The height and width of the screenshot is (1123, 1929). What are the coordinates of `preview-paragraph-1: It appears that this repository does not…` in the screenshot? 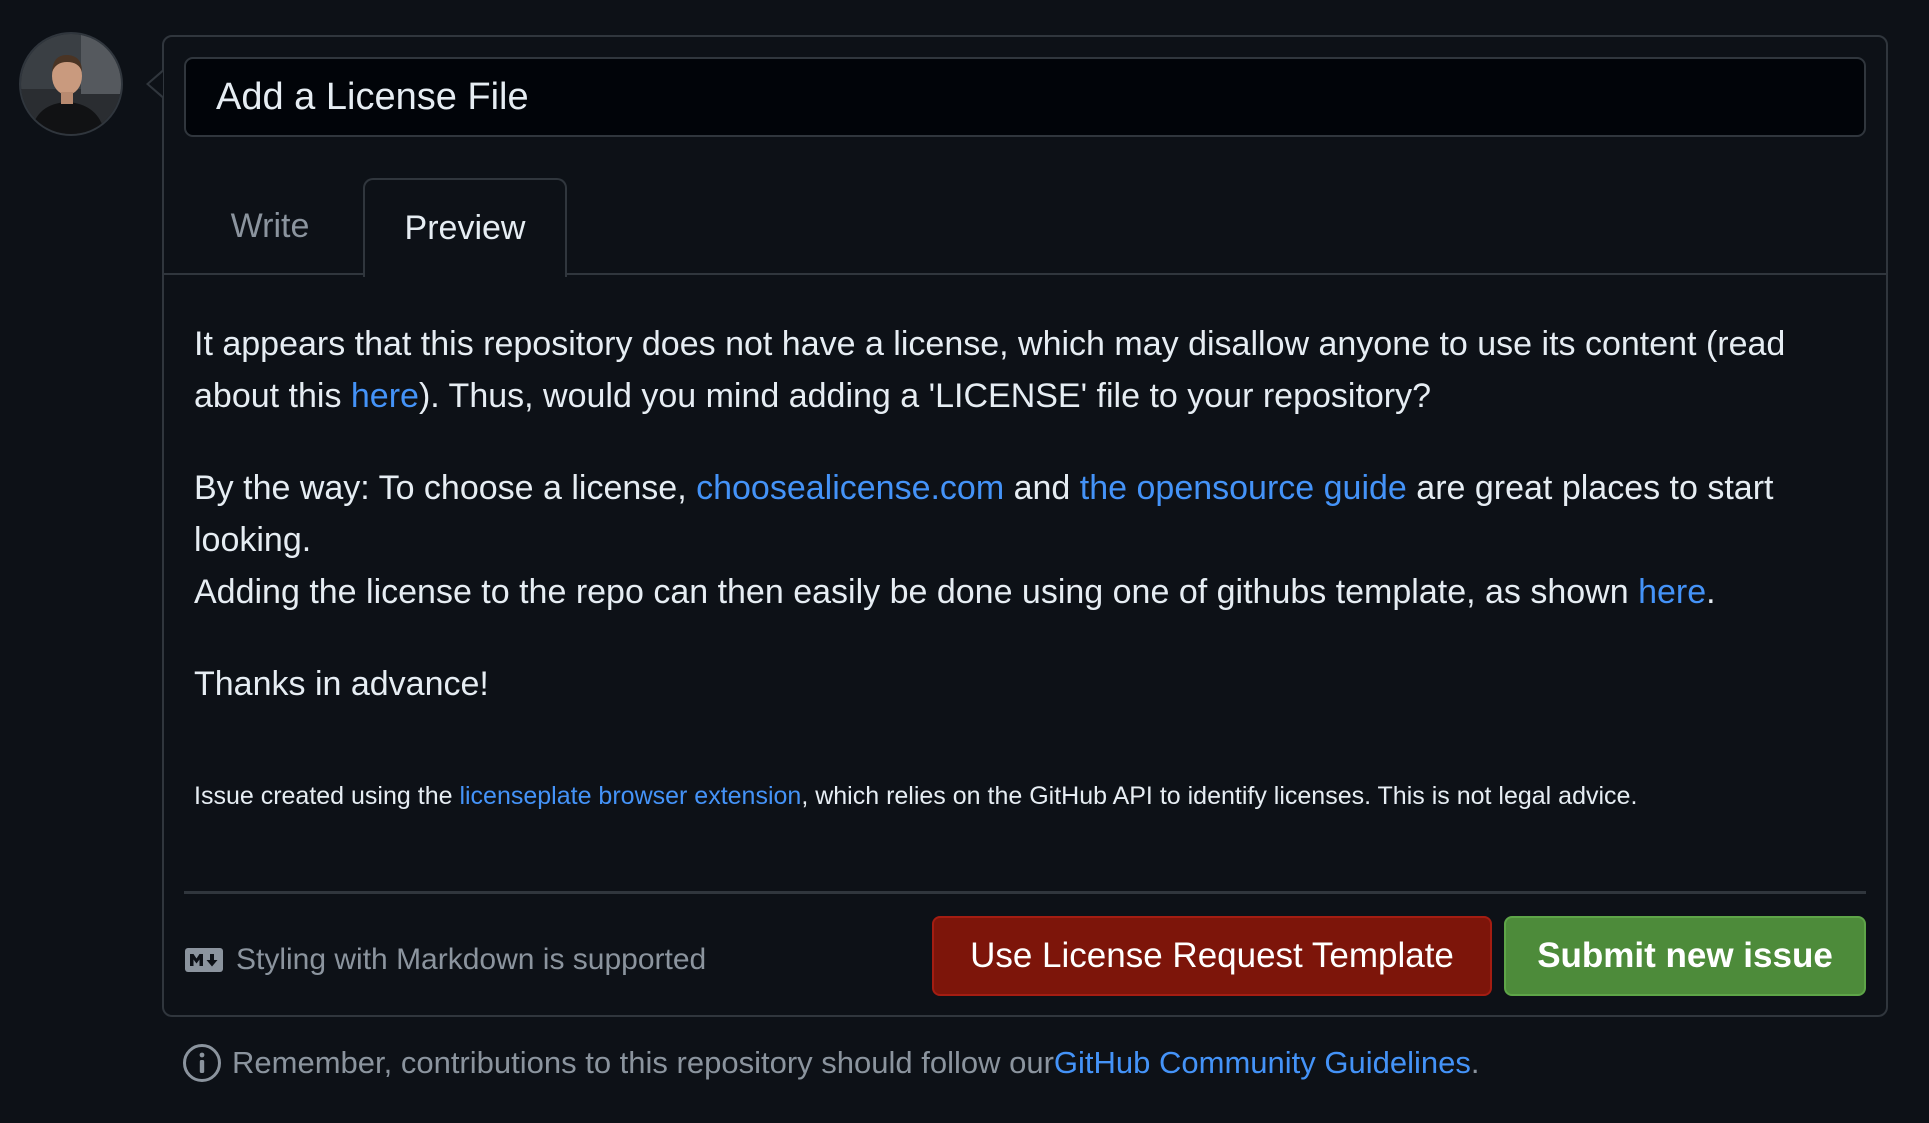 It's located at (1024, 370).